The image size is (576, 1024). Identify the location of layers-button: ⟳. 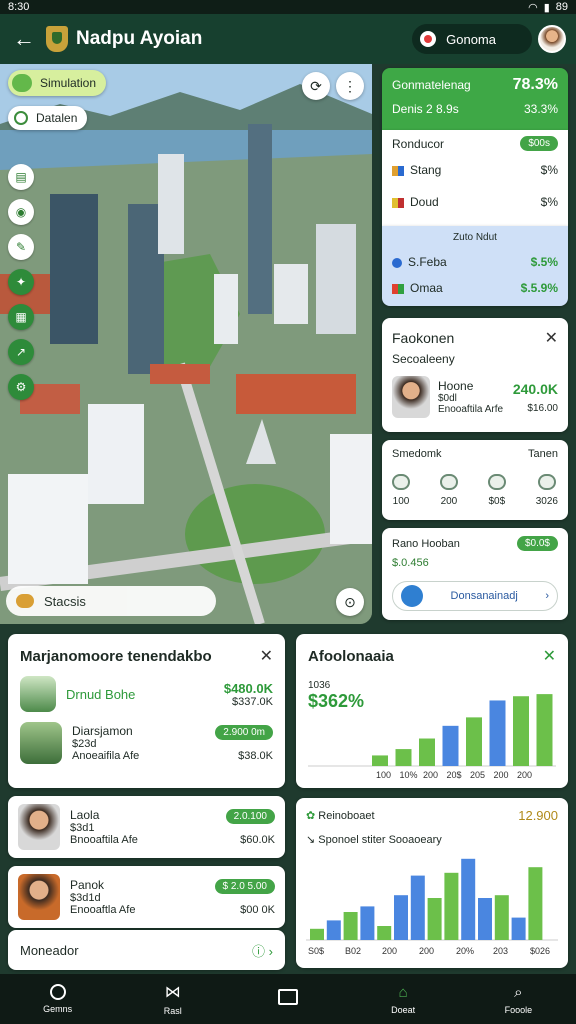
(316, 86).